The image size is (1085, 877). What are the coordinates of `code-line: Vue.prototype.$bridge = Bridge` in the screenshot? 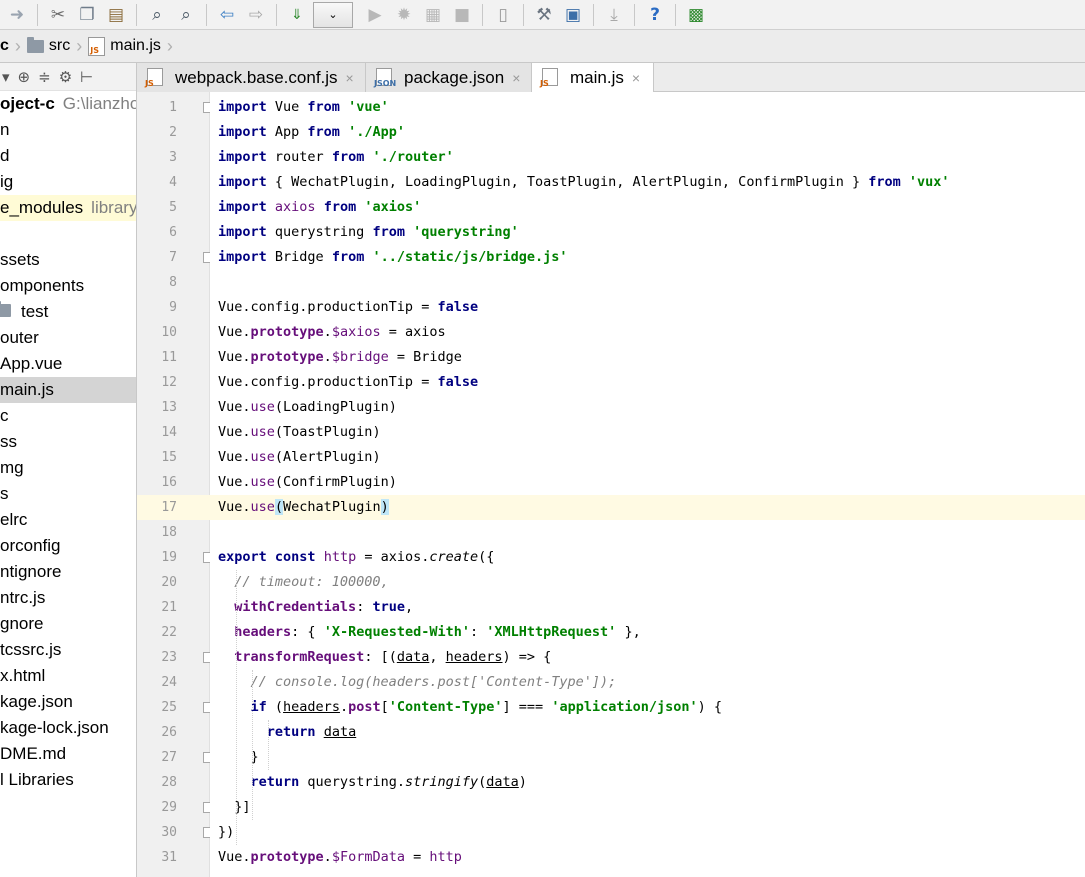 It's located at (647, 357).